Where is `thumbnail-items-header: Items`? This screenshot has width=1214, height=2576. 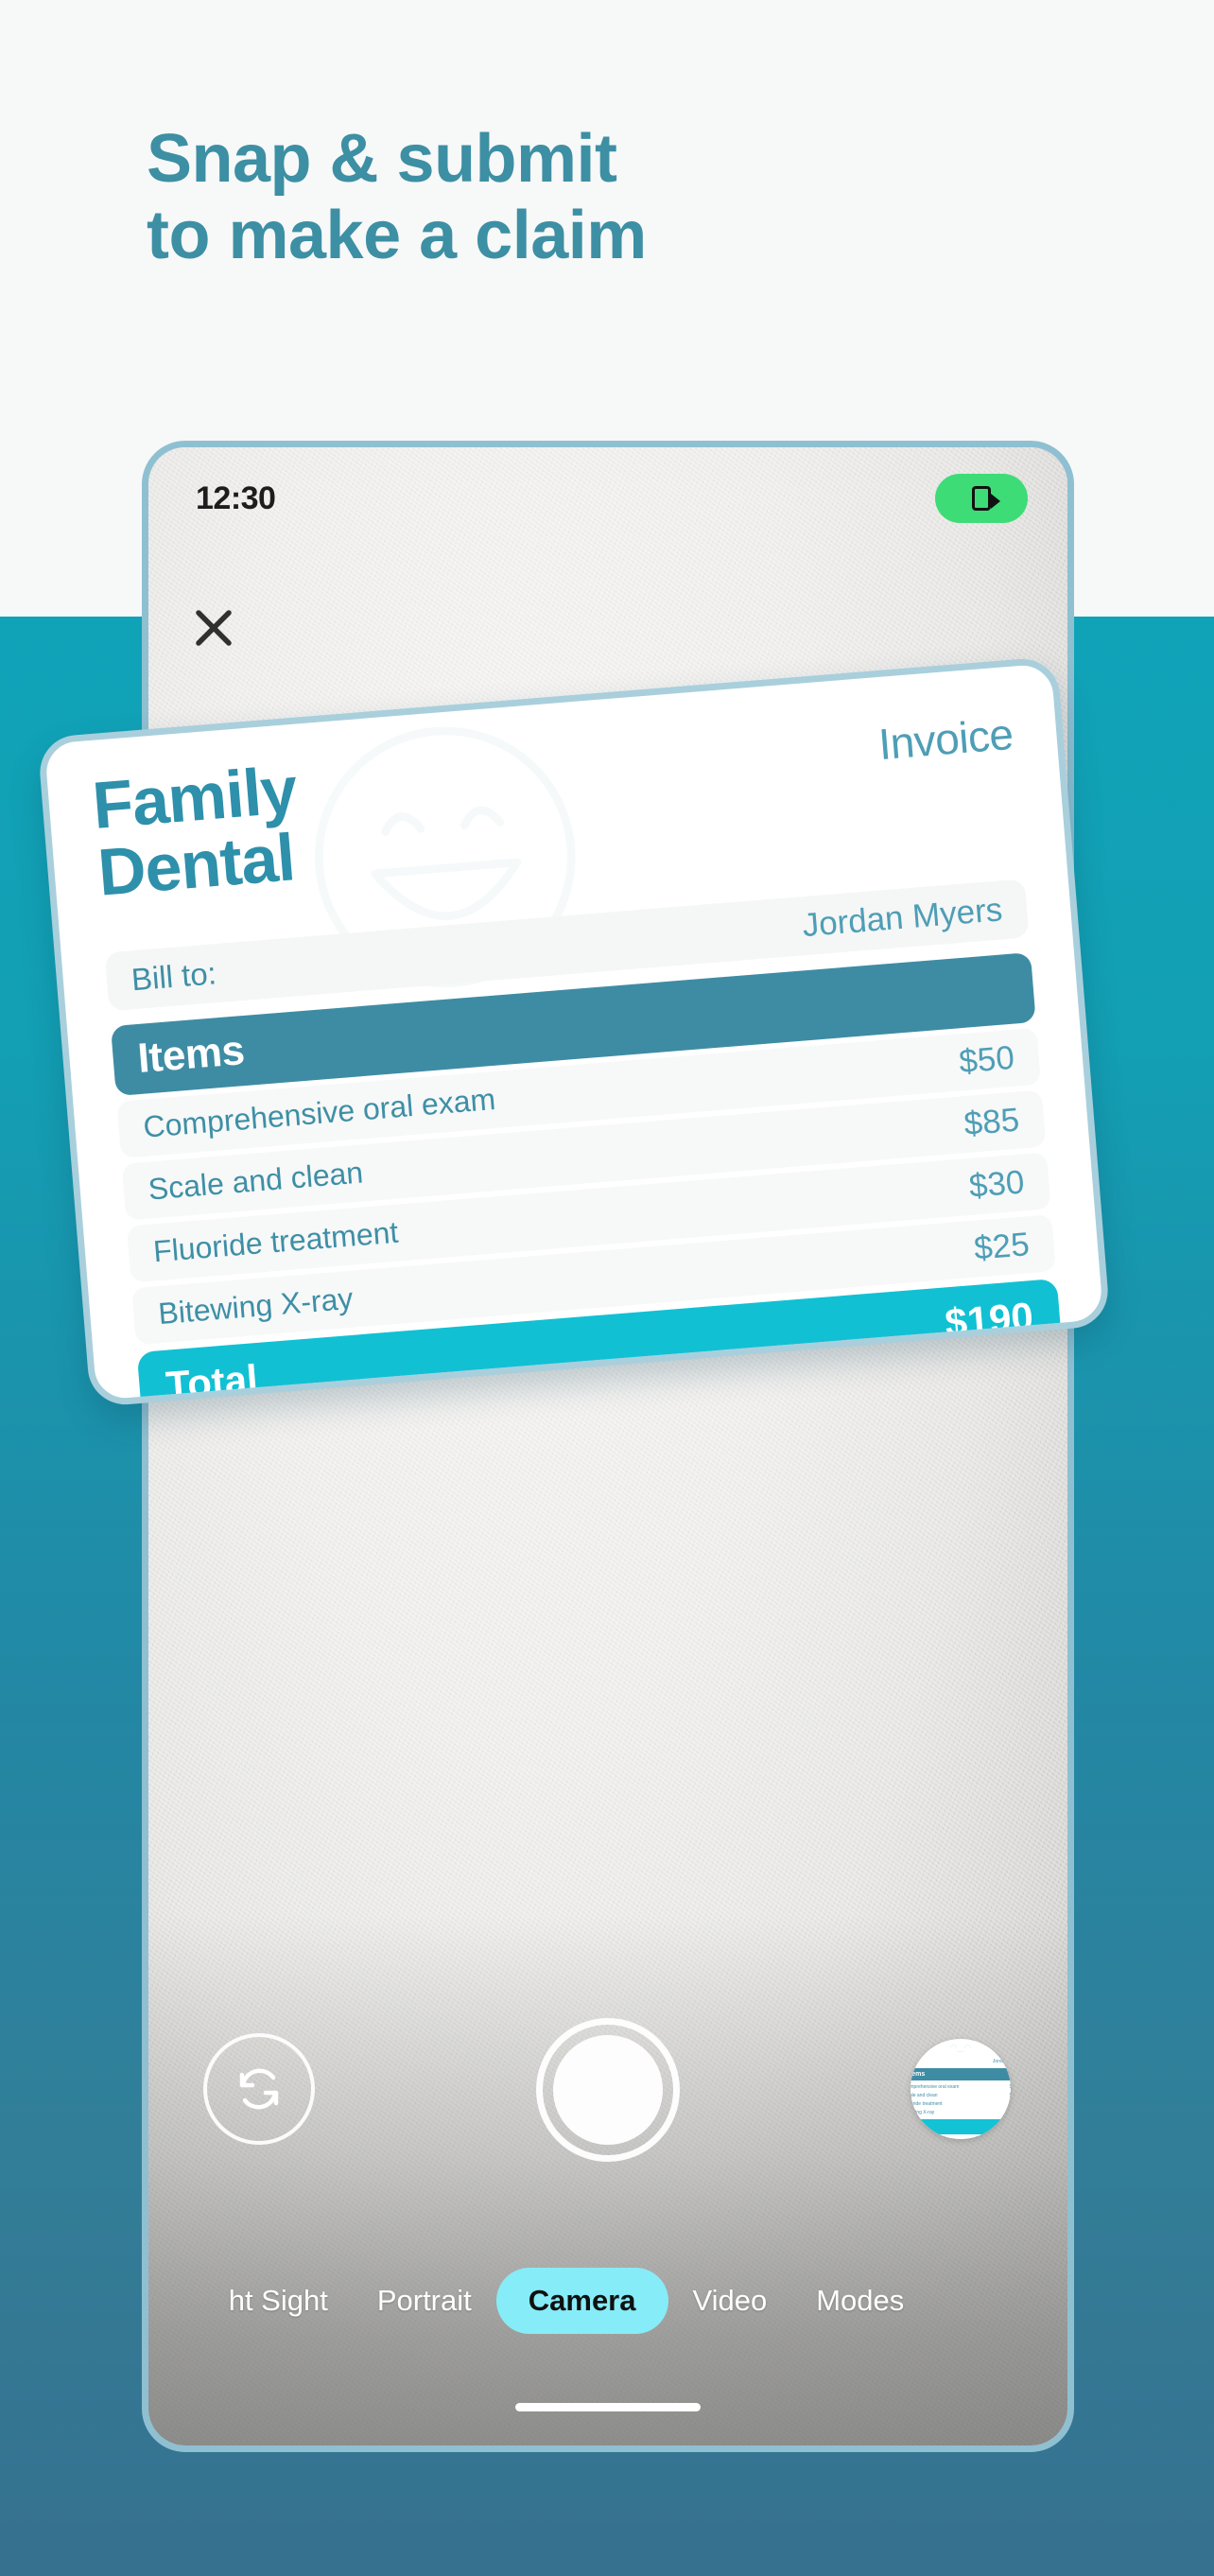 thumbnail-items-header: Items is located at coordinates (960, 2074).